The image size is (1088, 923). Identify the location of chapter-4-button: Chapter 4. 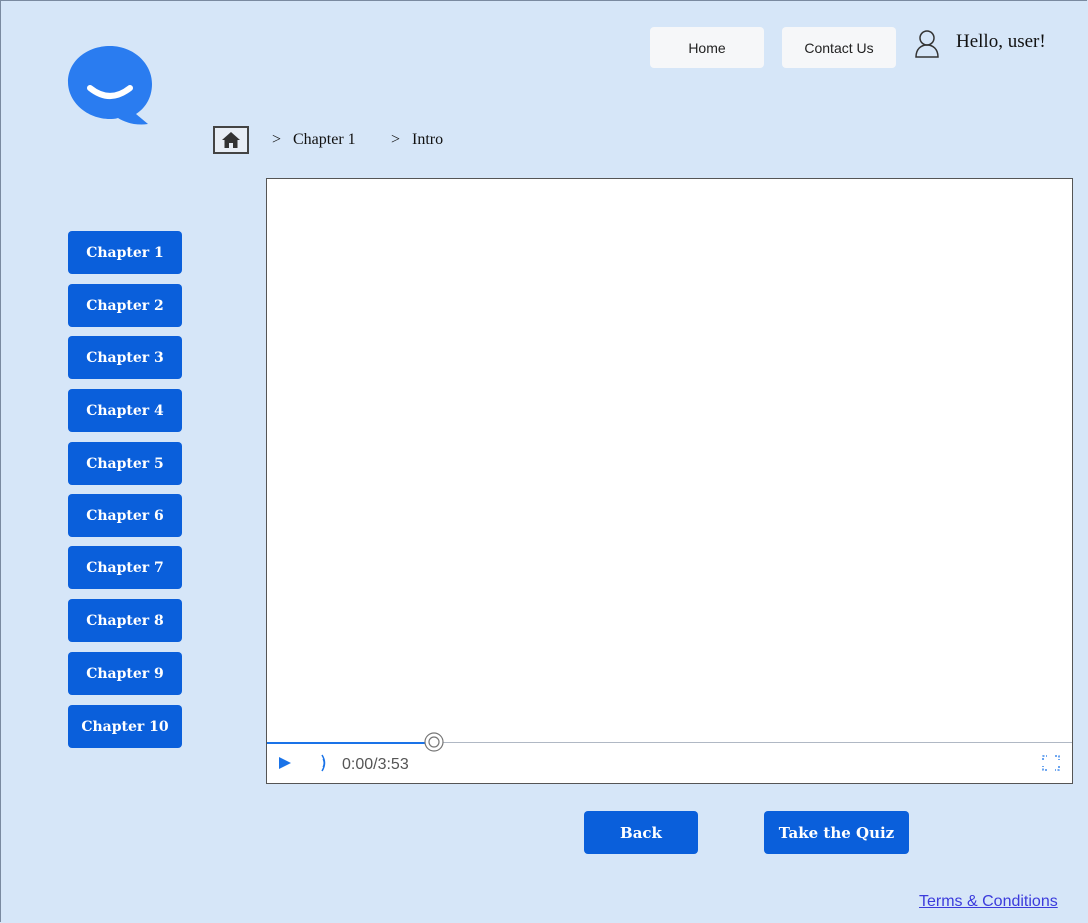
(125, 410).